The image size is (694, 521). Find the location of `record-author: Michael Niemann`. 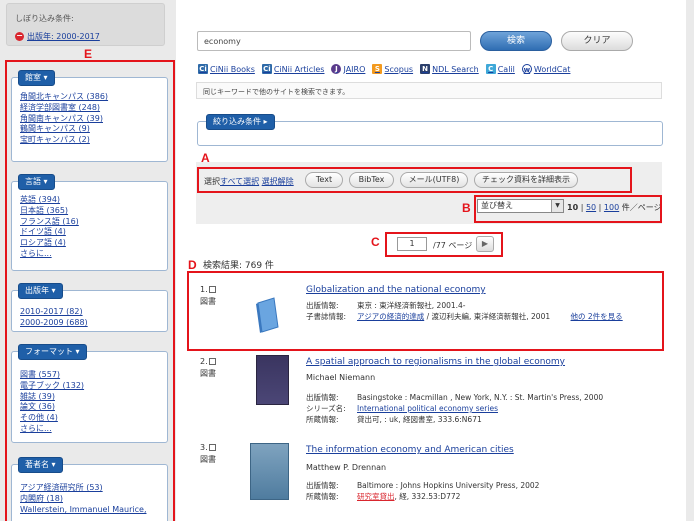

record-author: Michael Niemann is located at coordinates (341, 377).